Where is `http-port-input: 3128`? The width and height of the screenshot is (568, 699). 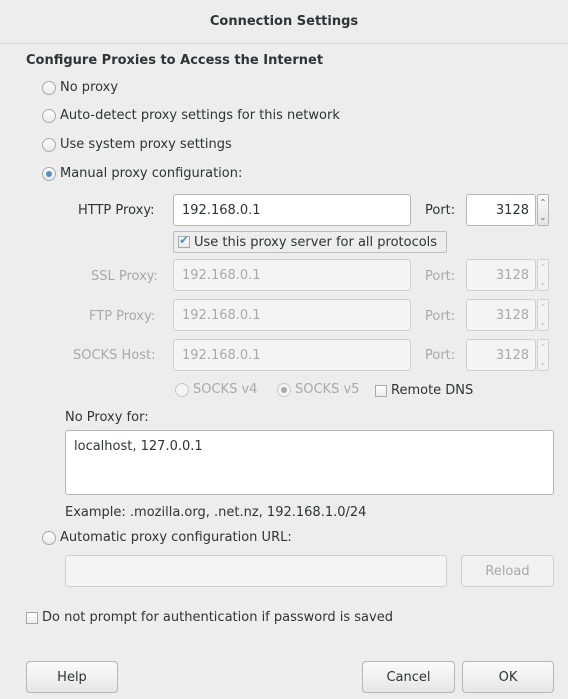
http-port-input: 3128 is located at coordinates (501, 210).